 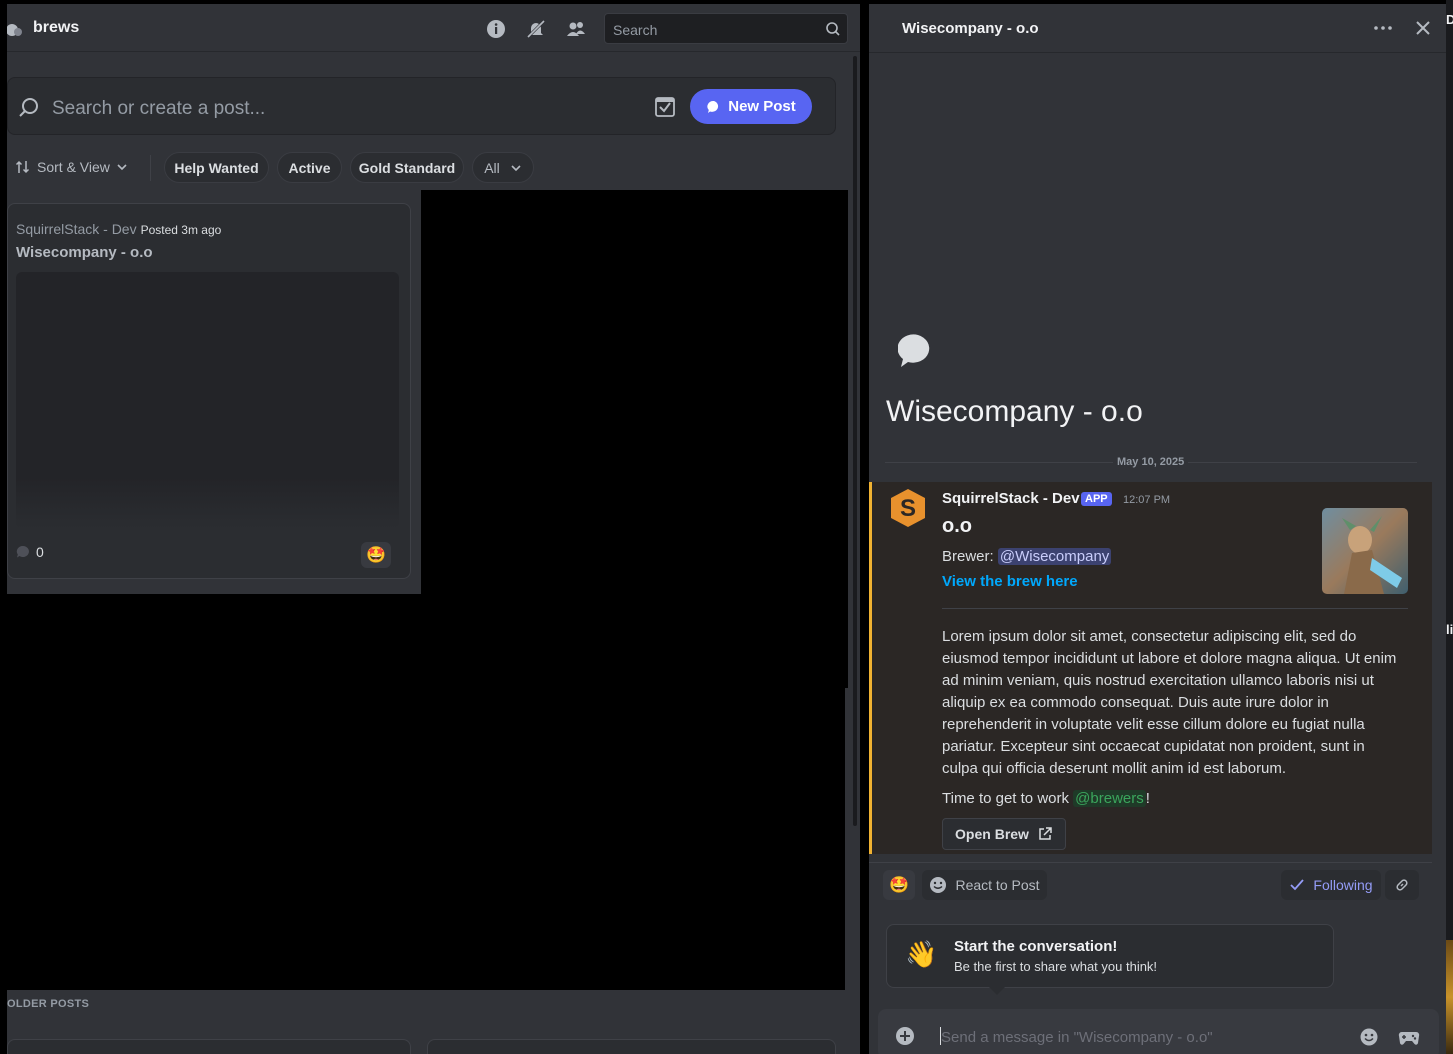 I want to click on new-post-label: New Post, so click(x=762, y=106).